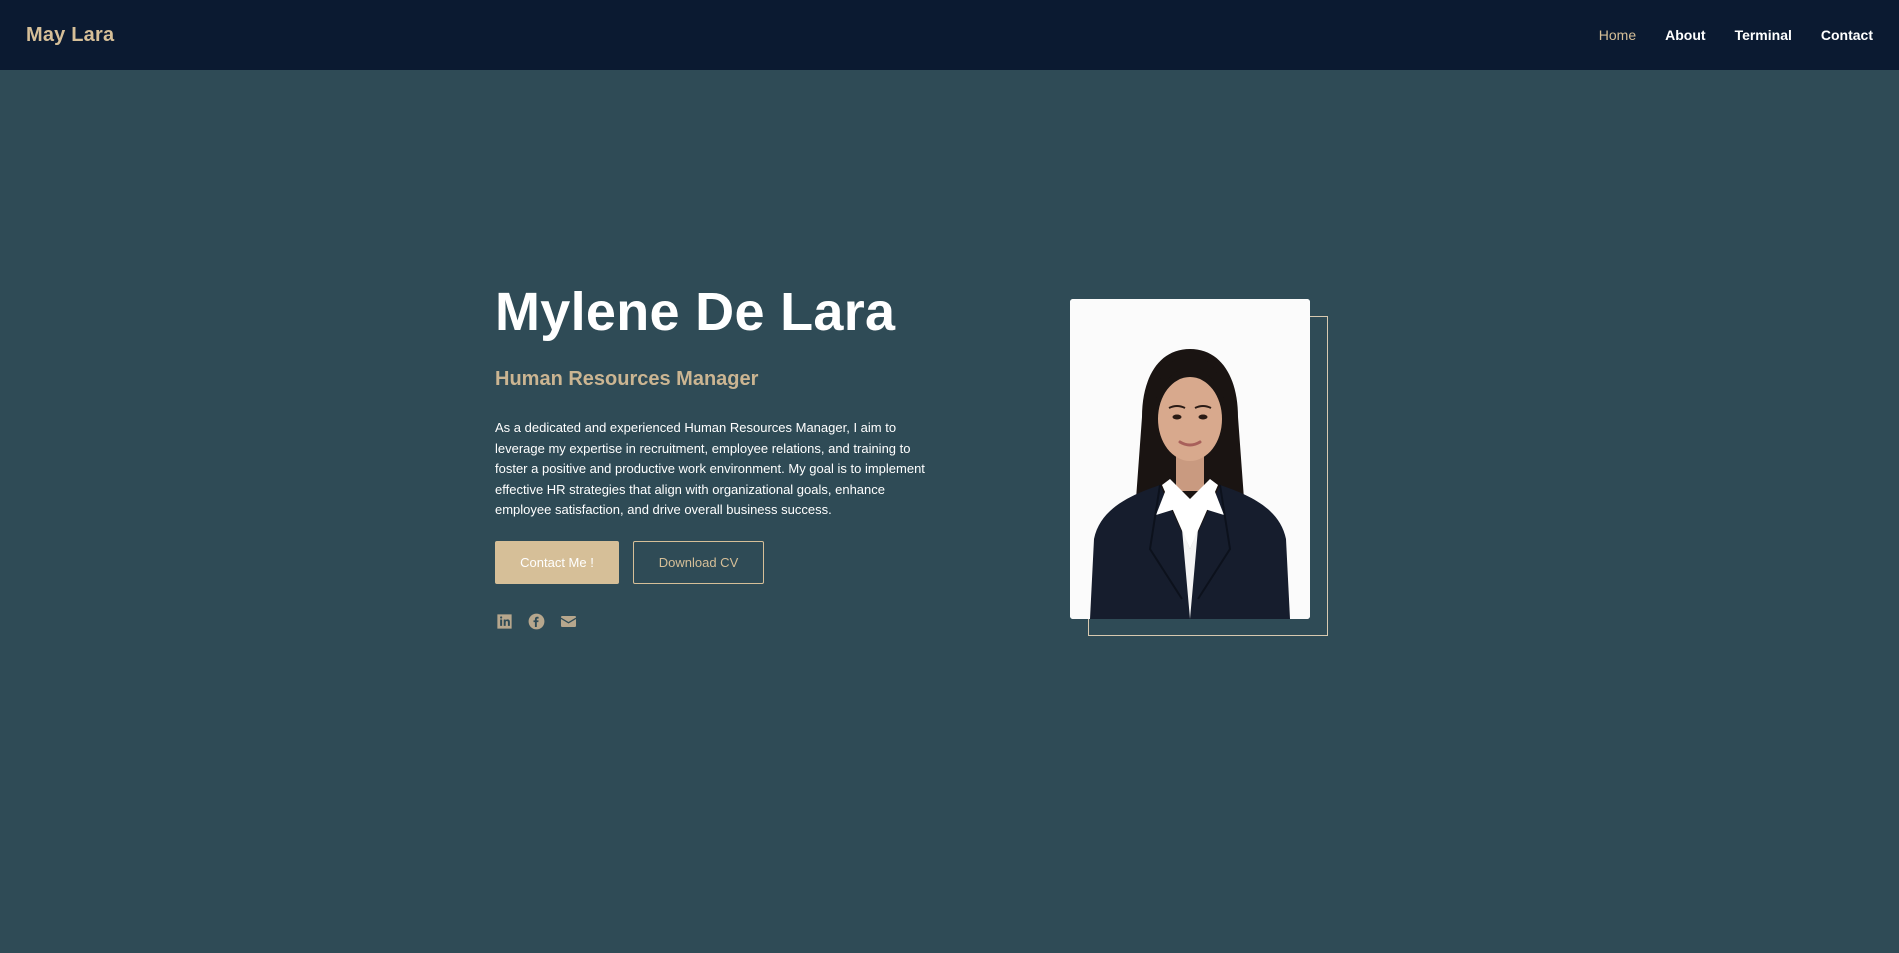  What do you see at coordinates (695, 312) in the screenshot?
I see `hero-name: Mylene De Lara` at bounding box center [695, 312].